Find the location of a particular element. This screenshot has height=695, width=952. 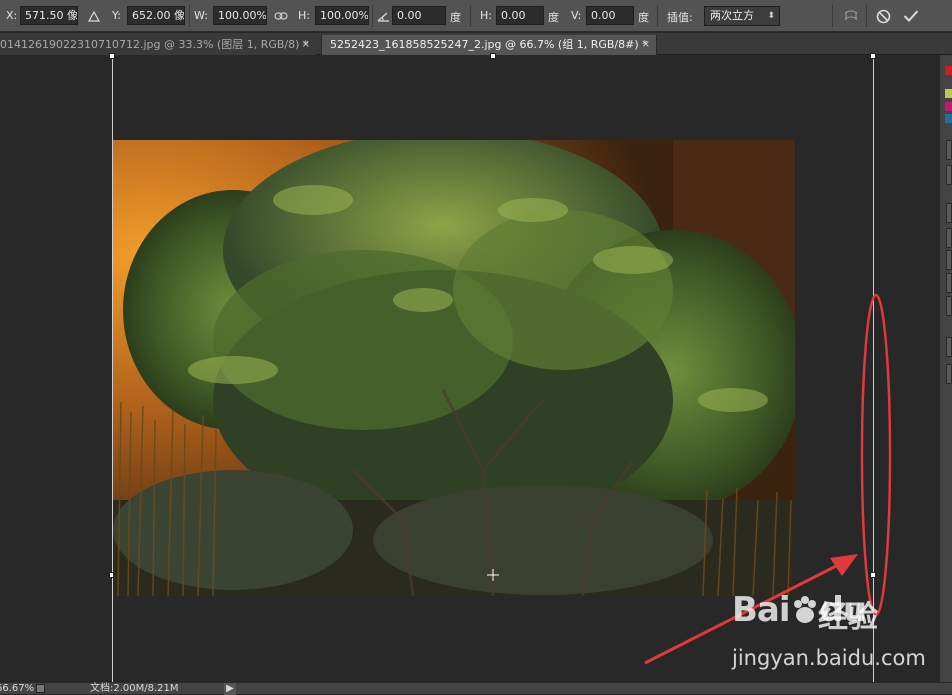

interpolation-label: 插值: is located at coordinates (680, 17).